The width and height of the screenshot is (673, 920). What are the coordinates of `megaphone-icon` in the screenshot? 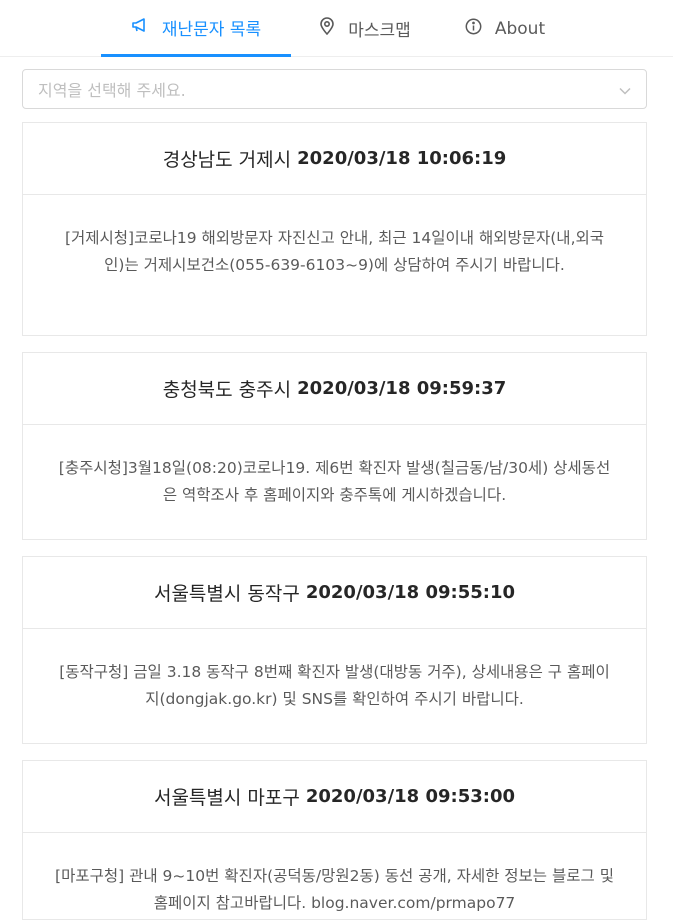 It's located at (146, 27).